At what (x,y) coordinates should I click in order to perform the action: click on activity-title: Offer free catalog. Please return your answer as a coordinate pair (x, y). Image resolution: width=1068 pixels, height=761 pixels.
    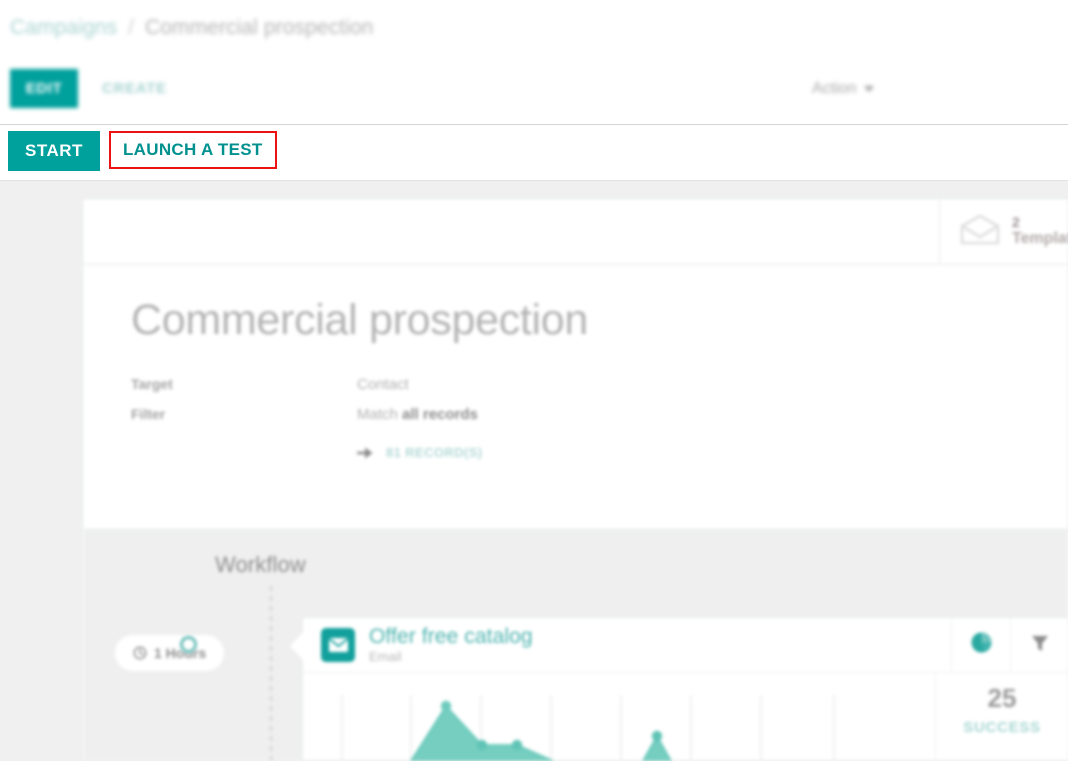
    Looking at the image, I should click on (451, 637).